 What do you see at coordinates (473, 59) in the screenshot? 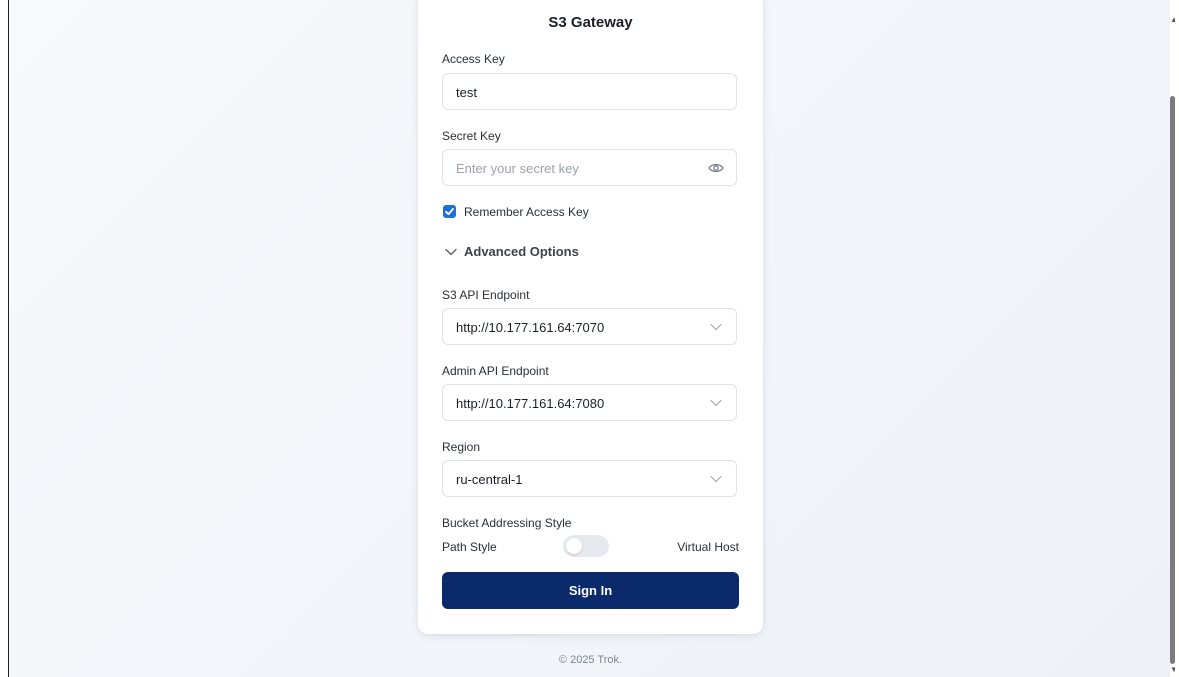
I see `access-key-label: Access Key` at bounding box center [473, 59].